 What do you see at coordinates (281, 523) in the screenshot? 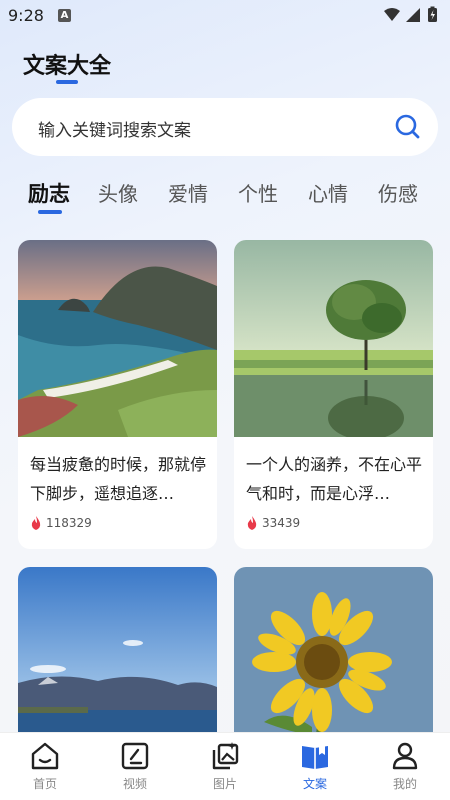
I see `view-count: 33439` at bounding box center [281, 523].